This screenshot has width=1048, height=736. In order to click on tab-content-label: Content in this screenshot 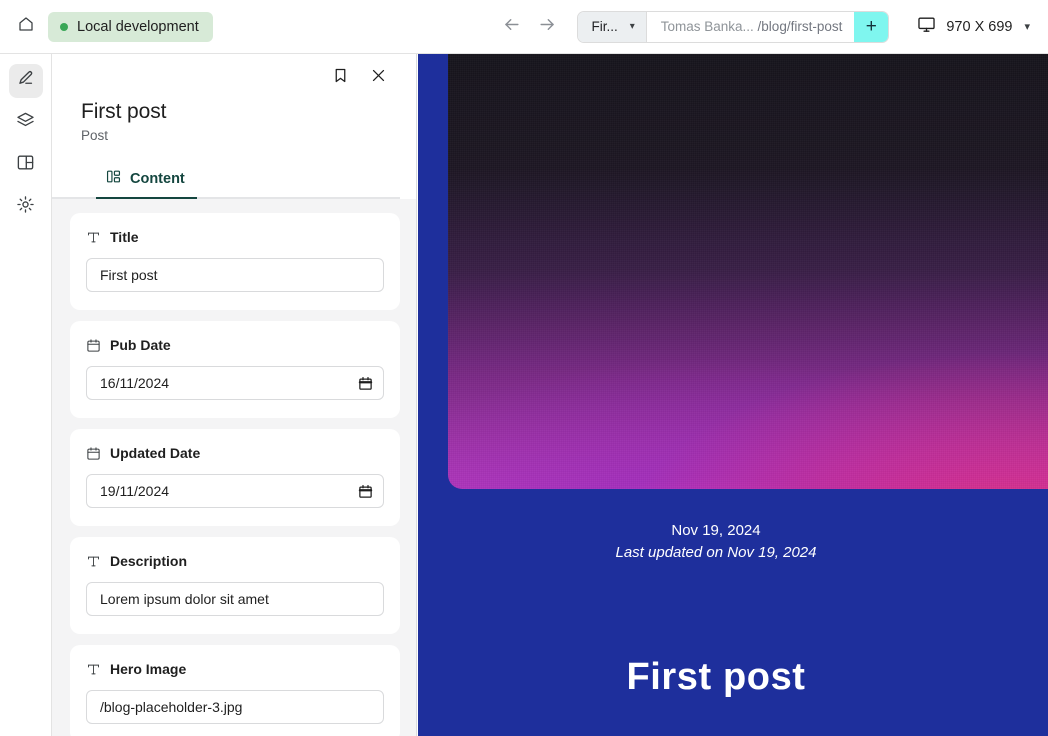, I will do `click(157, 178)`.